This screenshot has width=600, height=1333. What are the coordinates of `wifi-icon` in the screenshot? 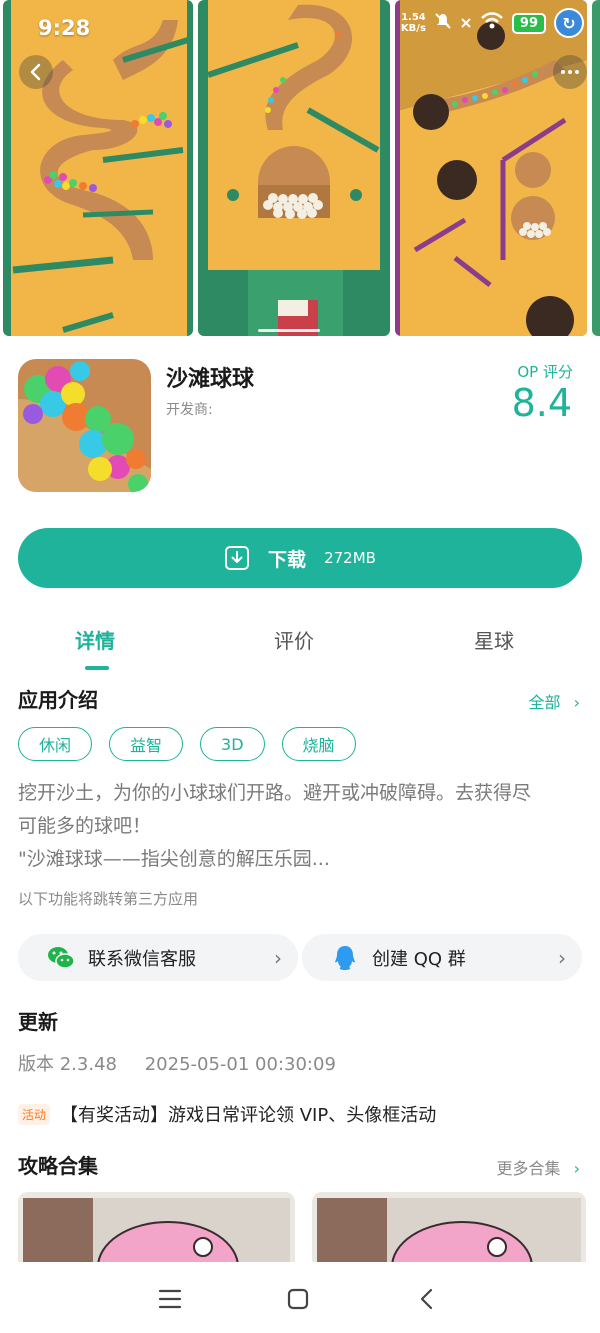 It's located at (492, 23).